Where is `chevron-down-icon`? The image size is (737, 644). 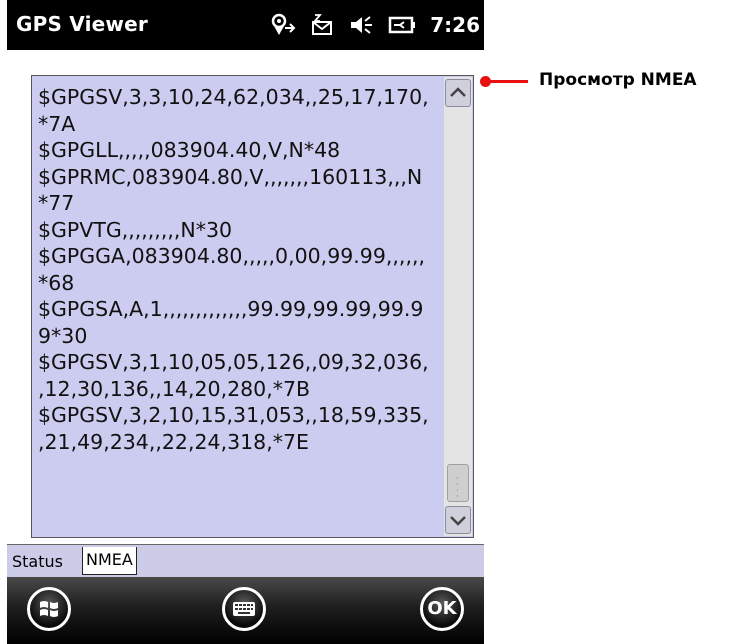
chevron-down-icon is located at coordinates (458, 521).